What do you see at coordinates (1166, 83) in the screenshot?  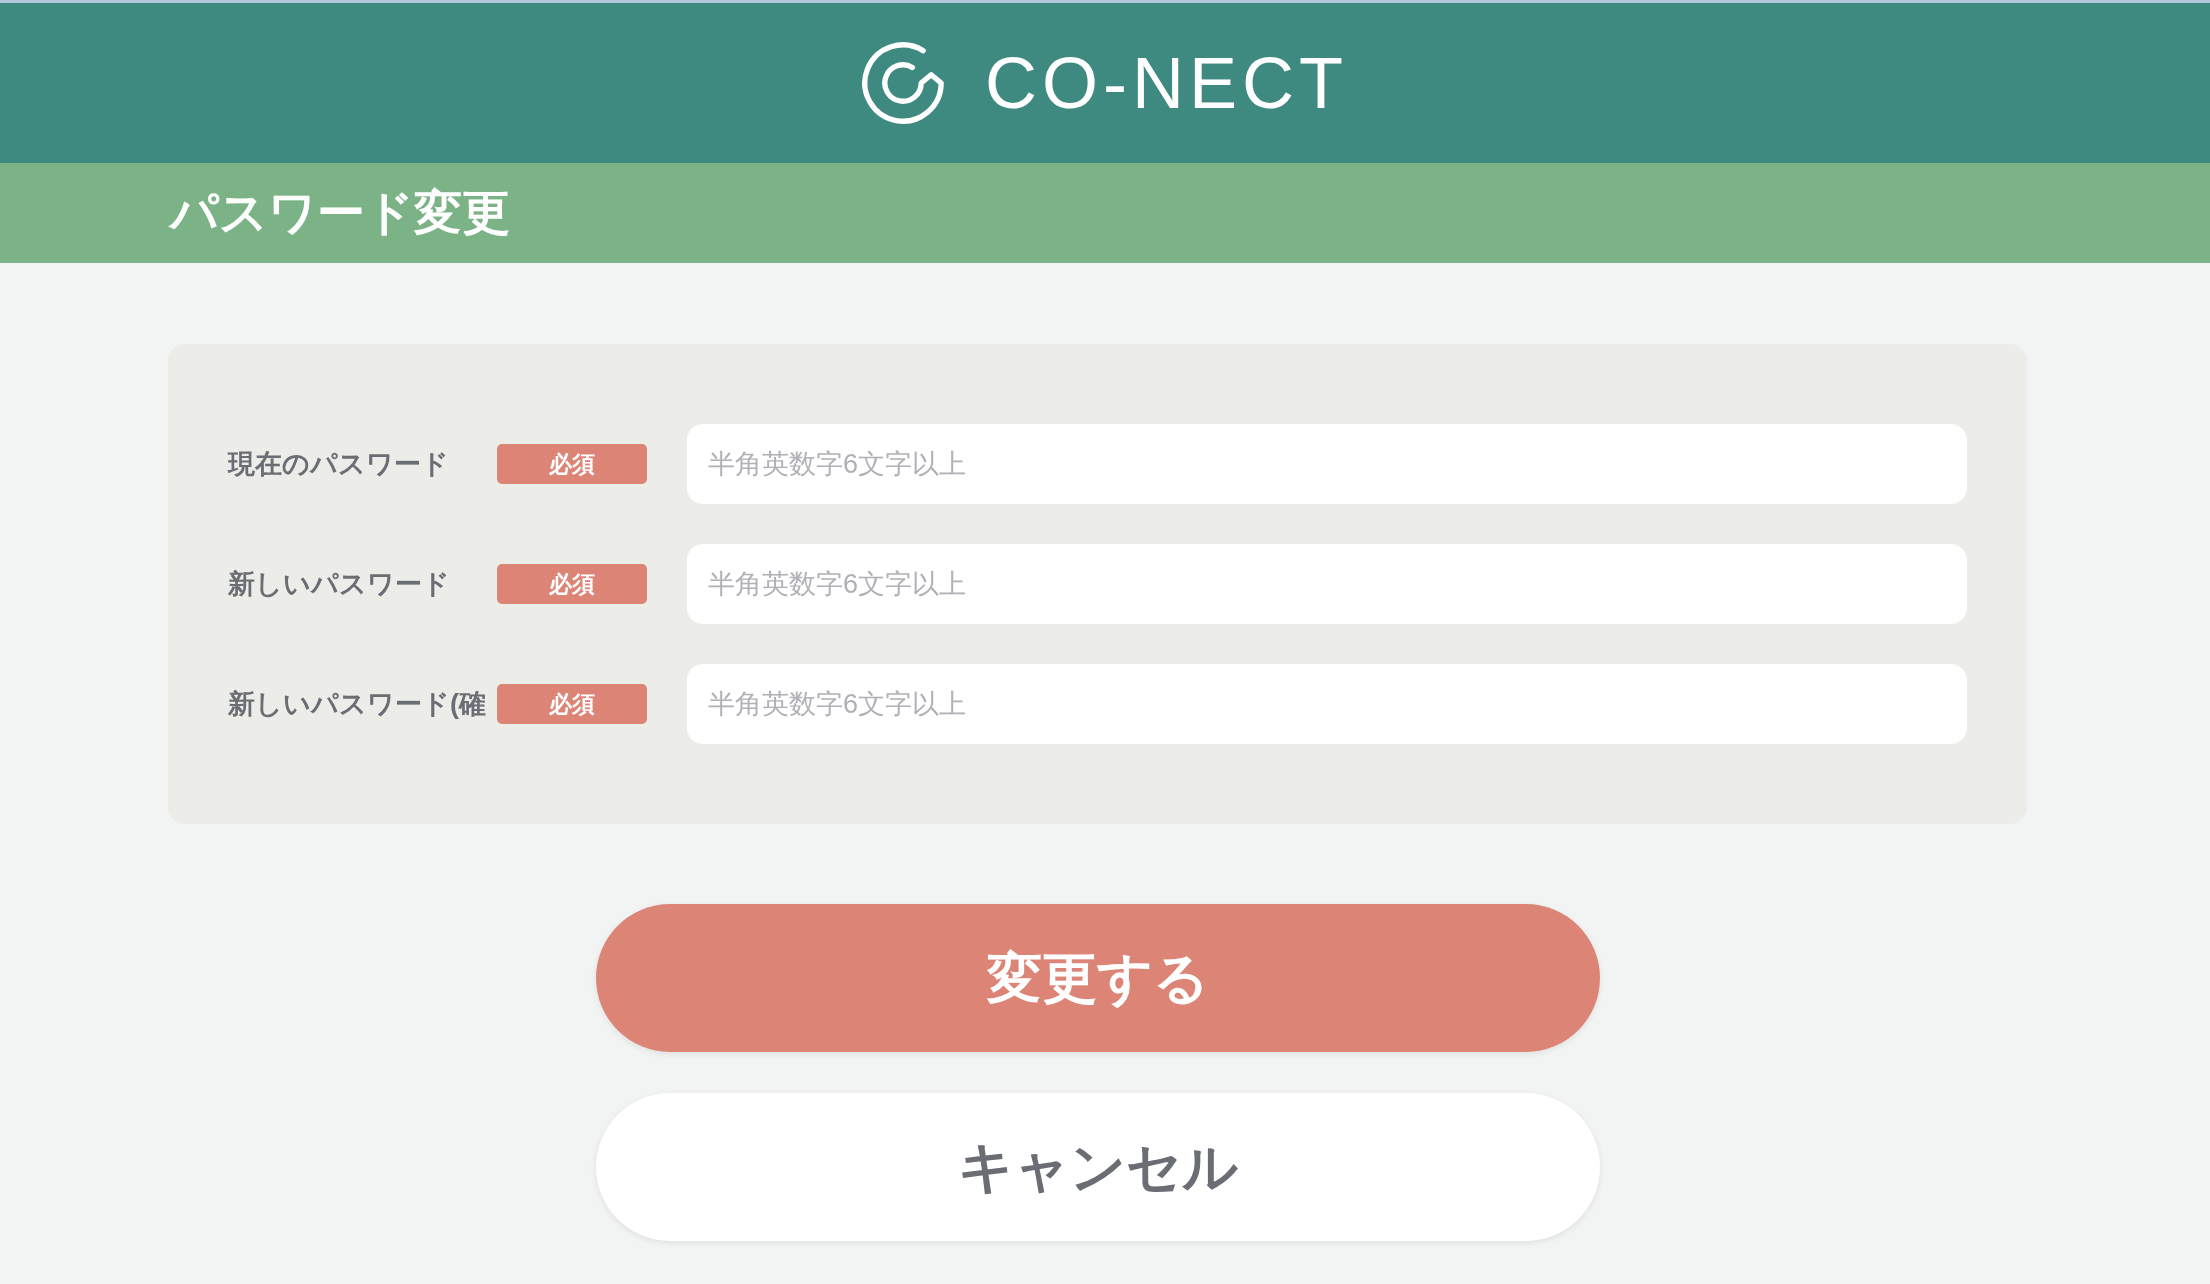 I see `logo-text: CO-NECT` at bounding box center [1166, 83].